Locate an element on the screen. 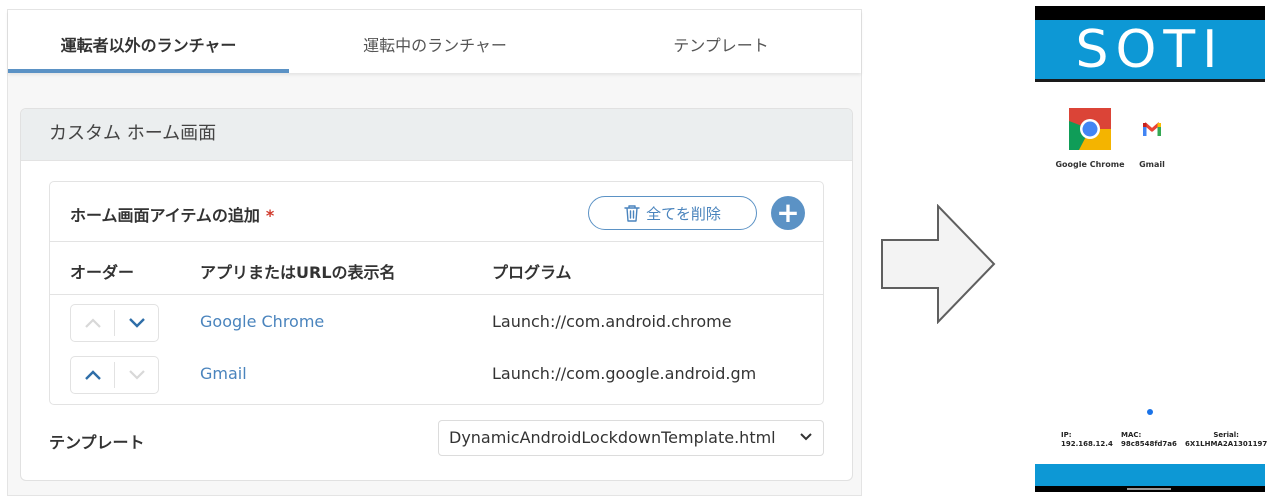 This screenshot has height=498, width=1269. chrome-icon is located at coordinates (1090, 129).